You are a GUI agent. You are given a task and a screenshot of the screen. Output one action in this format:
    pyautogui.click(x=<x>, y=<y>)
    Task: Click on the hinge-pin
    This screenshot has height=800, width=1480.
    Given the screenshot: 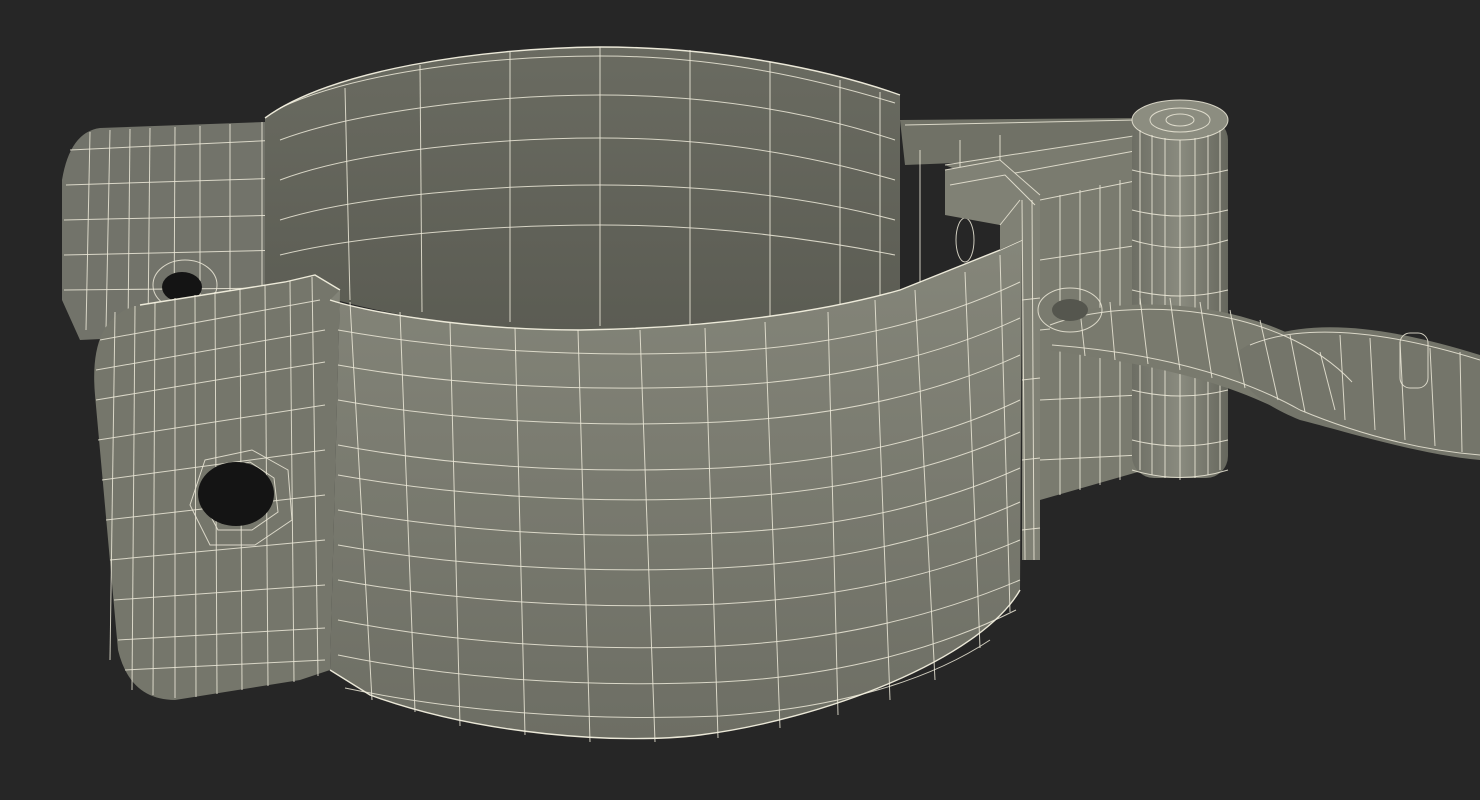 What is the action you would take?
    pyautogui.click(x=1180, y=289)
    